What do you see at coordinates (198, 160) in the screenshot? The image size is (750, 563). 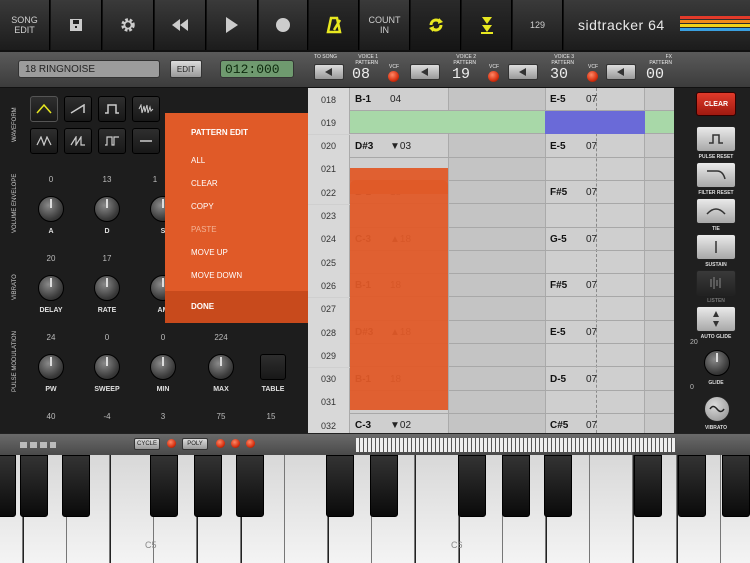 I see `popup-item-all: ALL` at bounding box center [198, 160].